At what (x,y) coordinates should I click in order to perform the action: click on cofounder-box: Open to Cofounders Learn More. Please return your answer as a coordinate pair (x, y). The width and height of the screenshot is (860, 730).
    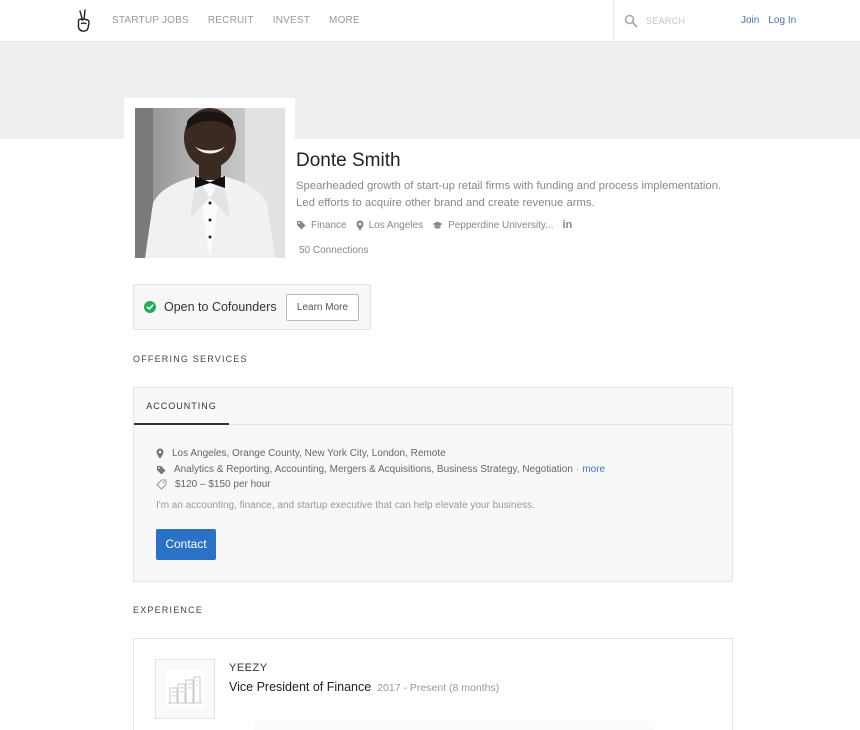
    Looking at the image, I should click on (252, 307).